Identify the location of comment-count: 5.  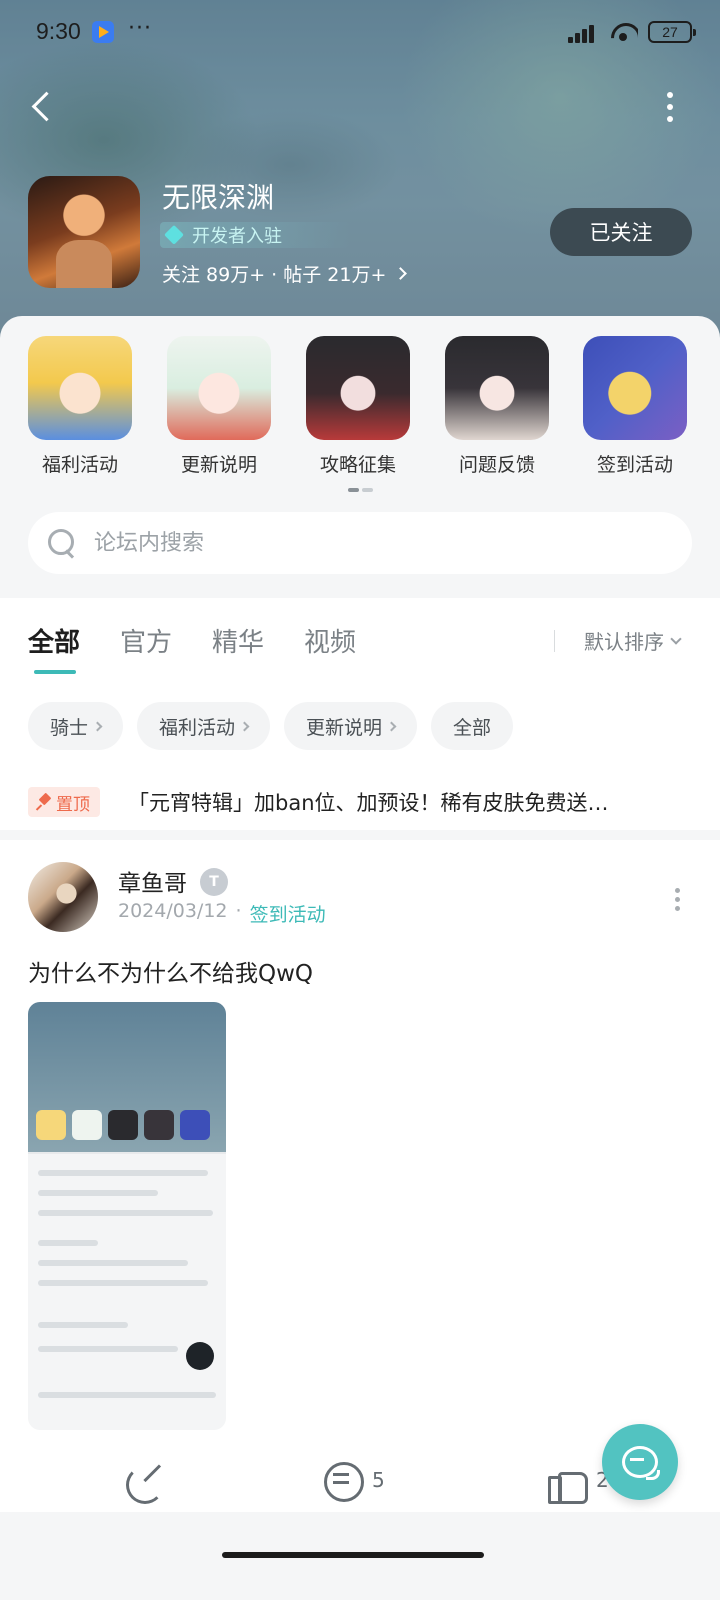
(378, 1480).